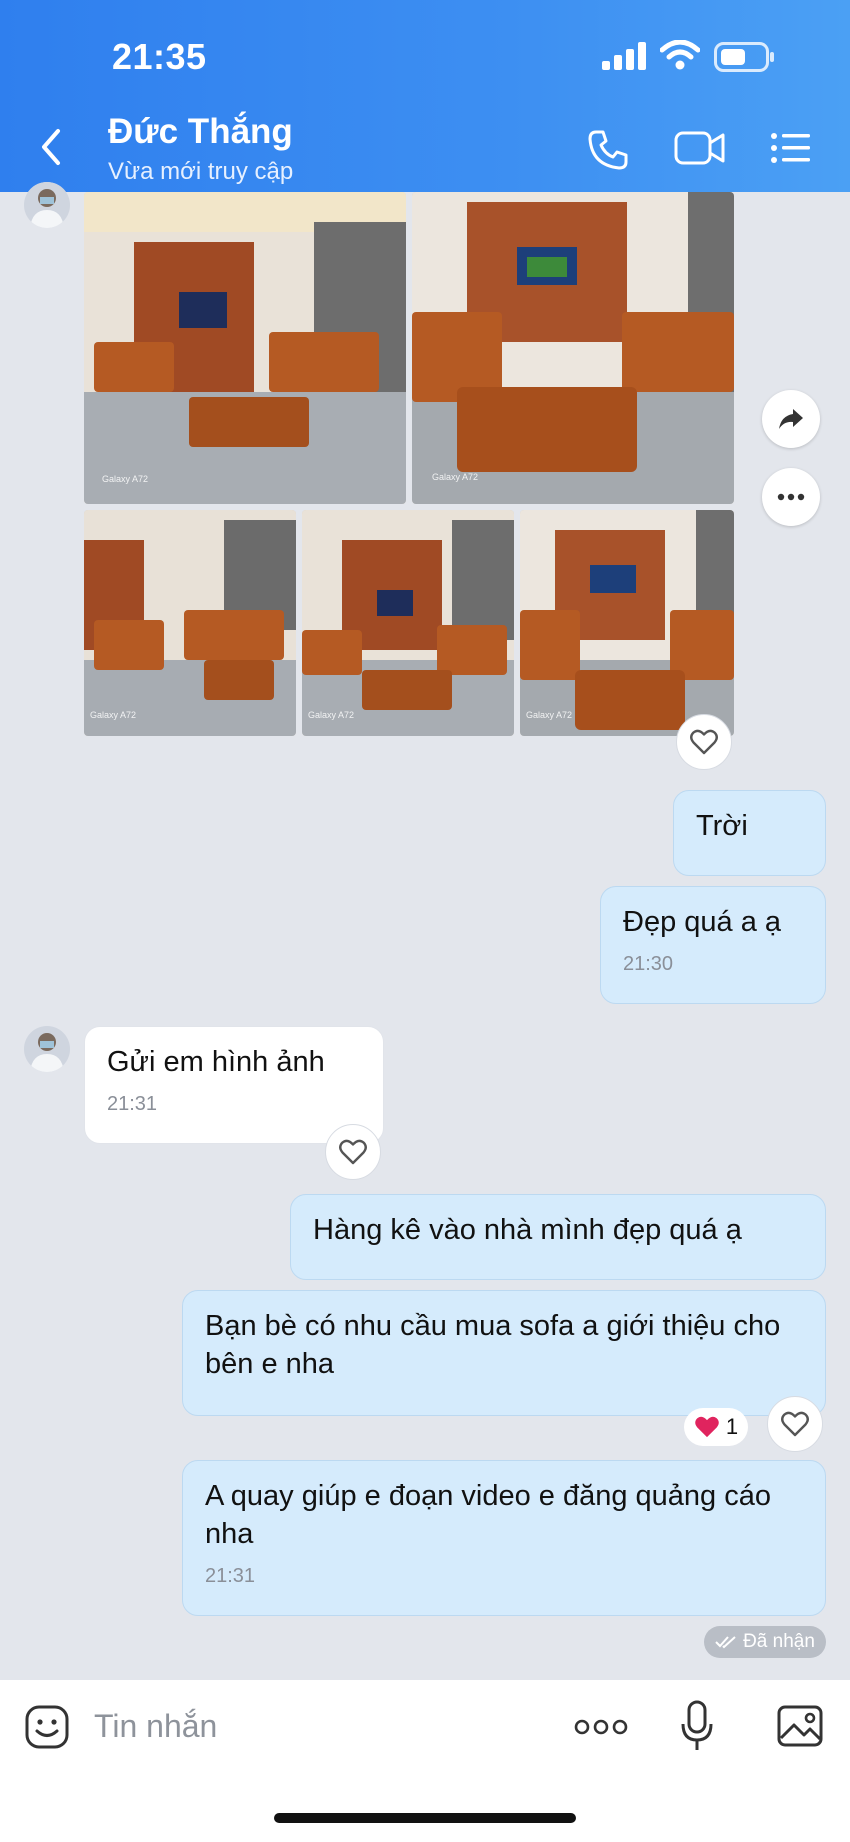 This screenshot has width=850, height=1842. Describe the element at coordinates (702, 922) in the screenshot. I see `message-text: Đẹp quá a ạ` at that location.